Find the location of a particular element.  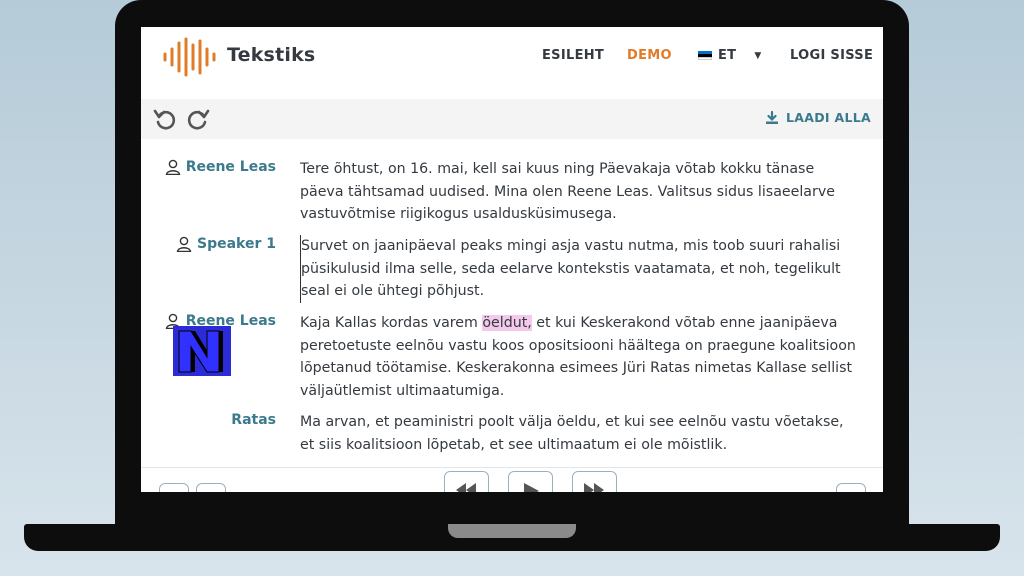

language-label: ET is located at coordinates (727, 55).